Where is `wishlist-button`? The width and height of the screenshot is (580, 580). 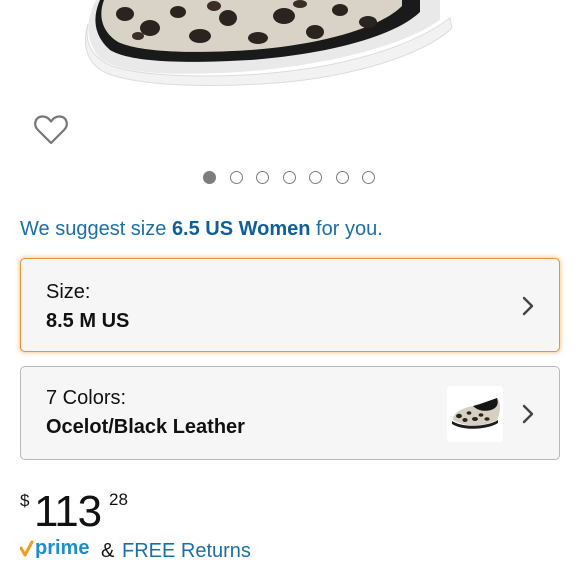 wishlist-button is located at coordinates (51, 130).